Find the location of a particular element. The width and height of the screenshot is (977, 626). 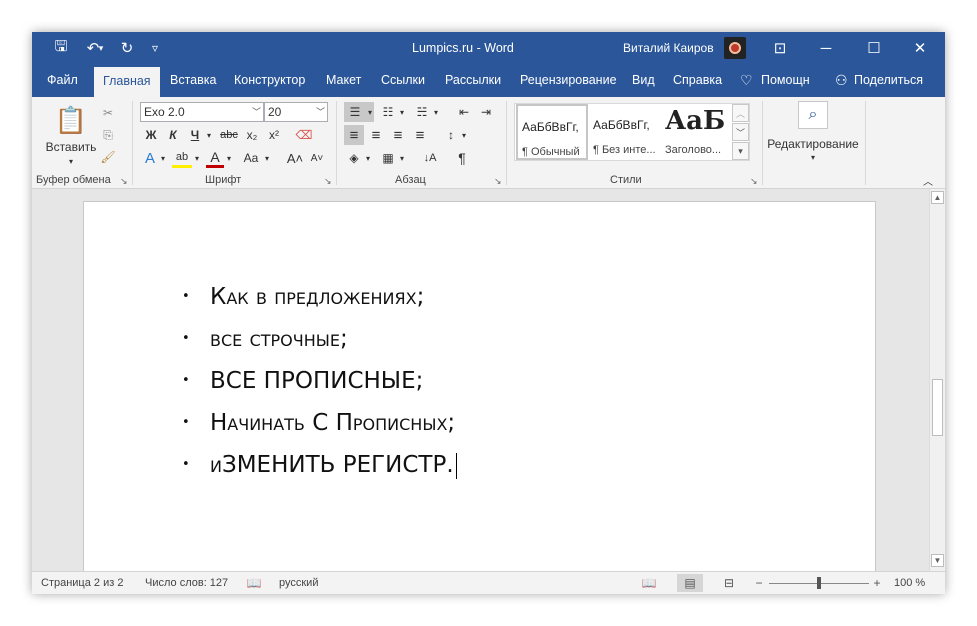

print-layout-icon: ▤ is located at coordinates (690, 583).